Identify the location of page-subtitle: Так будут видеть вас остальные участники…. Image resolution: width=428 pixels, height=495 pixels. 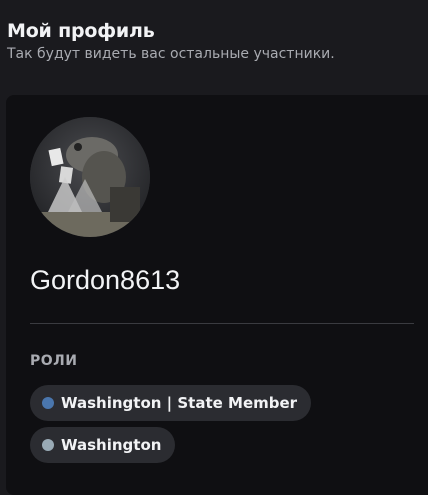
(171, 54).